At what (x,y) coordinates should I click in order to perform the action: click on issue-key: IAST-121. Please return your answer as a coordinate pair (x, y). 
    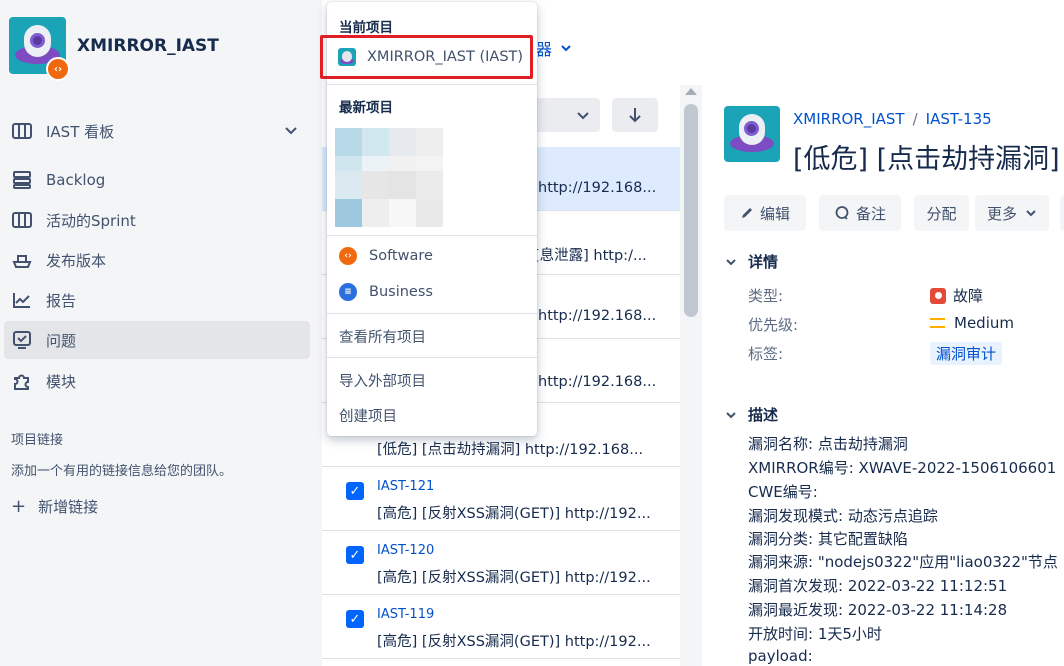
    Looking at the image, I should click on (405, 486).